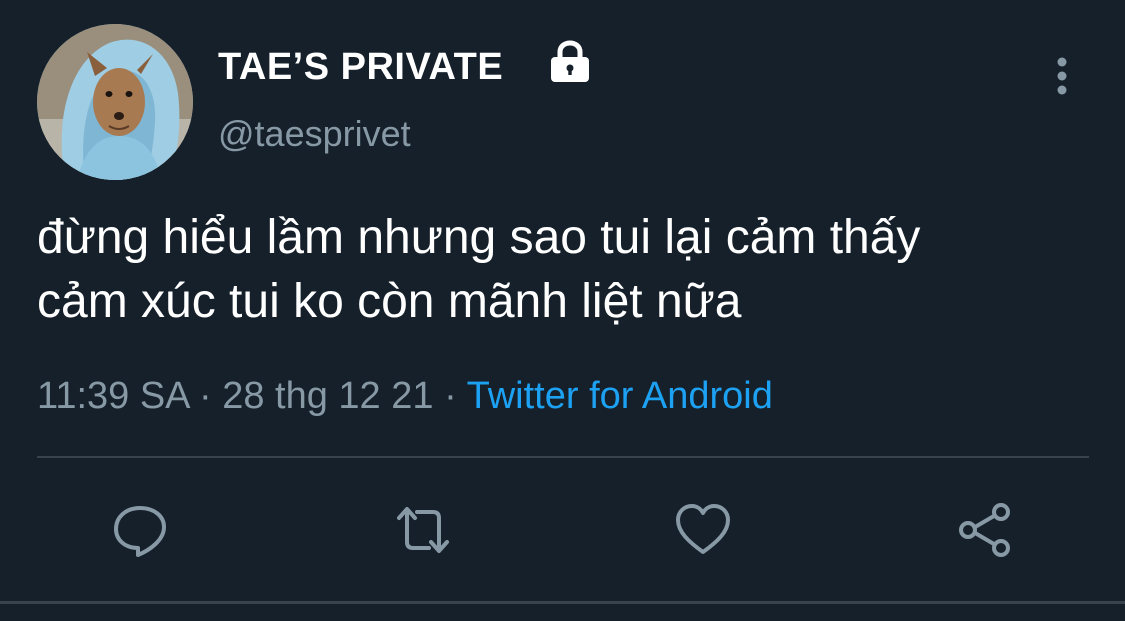  Describe the element at coordinates (360, 67) in the screenshot. I see `display-name: TAE’S PRIVATE` at that location.